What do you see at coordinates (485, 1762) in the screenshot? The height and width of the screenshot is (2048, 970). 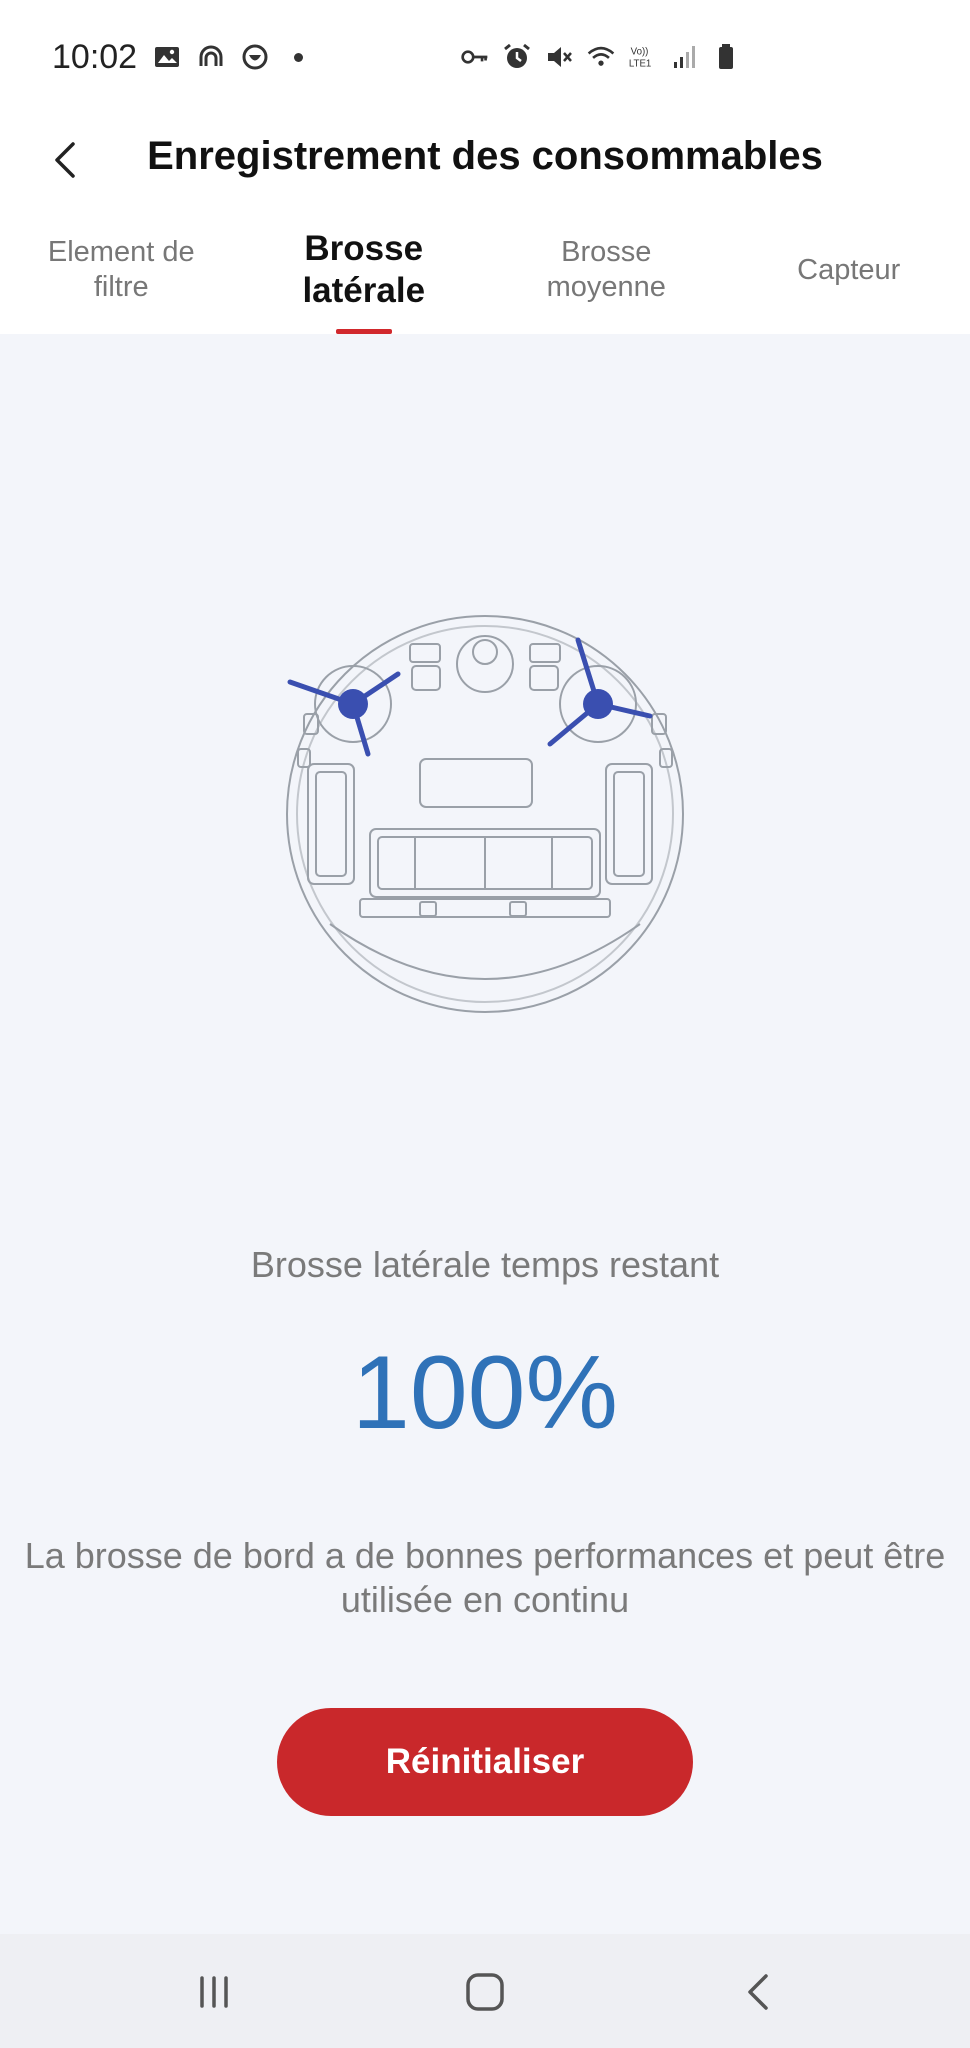 I see `reset-button: Réinitialiser` at bounding box center [485, 1762].